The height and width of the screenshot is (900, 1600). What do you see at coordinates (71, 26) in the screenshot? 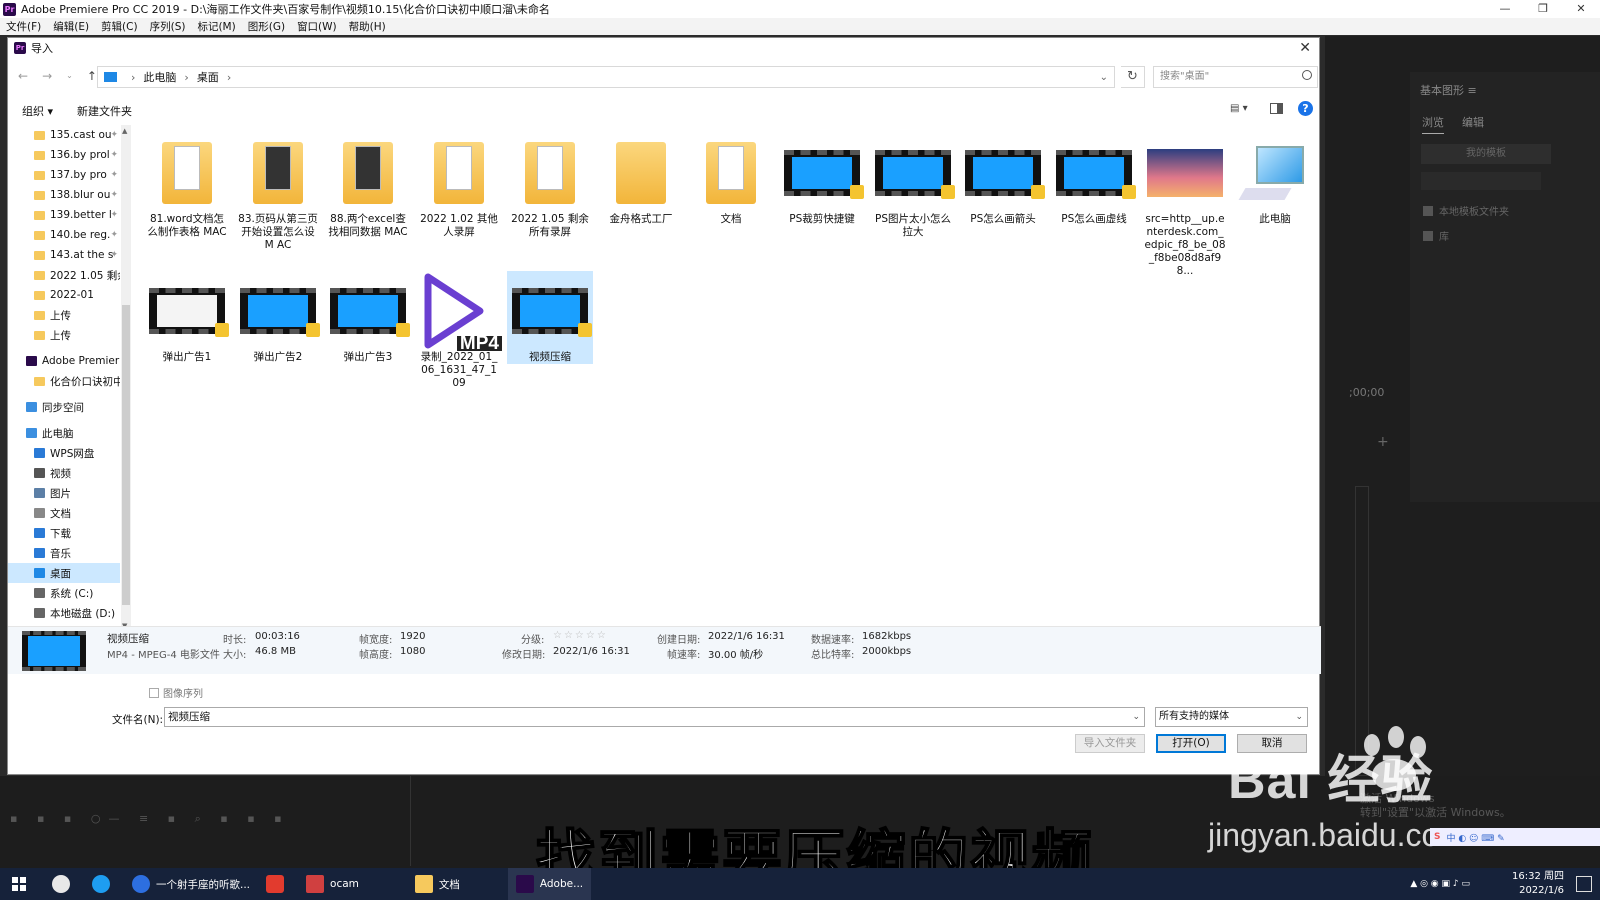
I see `menu-edit: 编辑(E)` at bounding box center [71, 26].